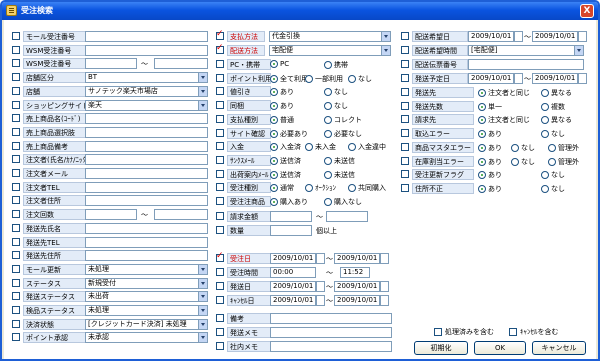 The image size is (600, 361). What do you see at coordinates (367, 147) in the screenshot?
I see `col2-radio-6-2: 入金違中` at bounding box center [367, 147].